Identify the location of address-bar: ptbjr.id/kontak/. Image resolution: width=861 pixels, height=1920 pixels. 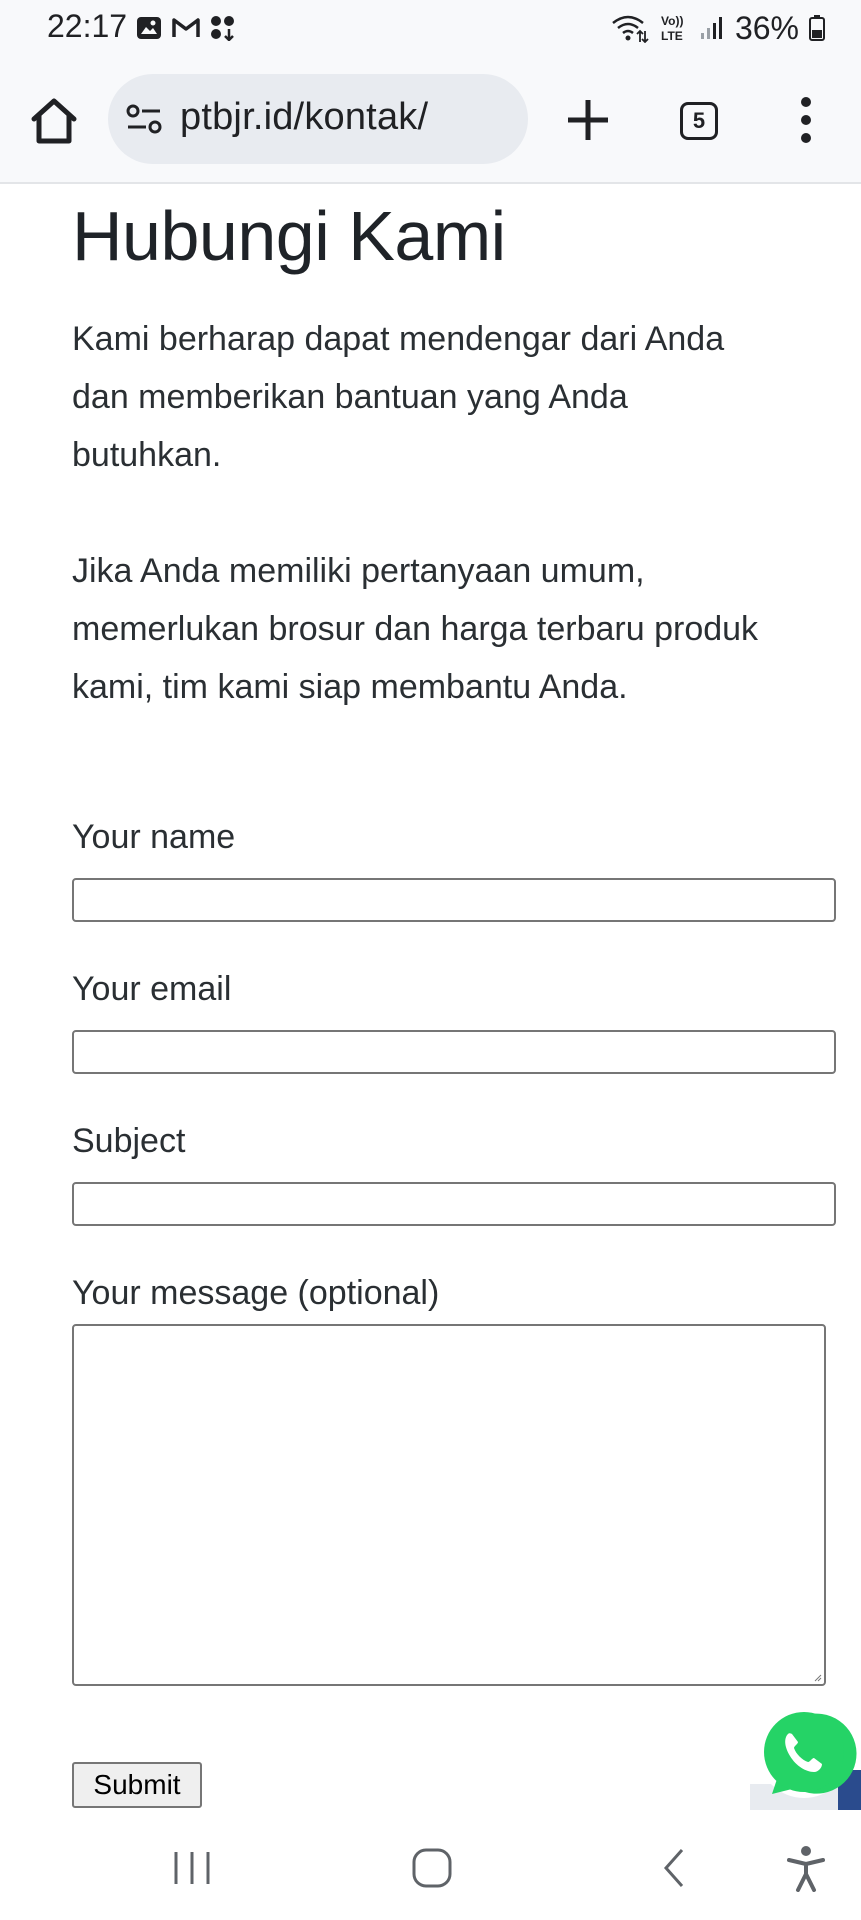
(318, 119).